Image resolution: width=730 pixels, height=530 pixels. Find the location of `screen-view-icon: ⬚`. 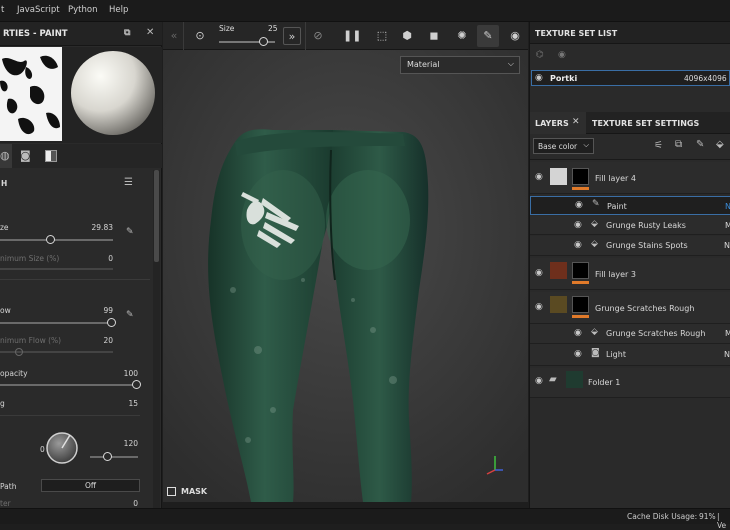

screen-view-icon: ⬚ is located at coordinates (382, 36).